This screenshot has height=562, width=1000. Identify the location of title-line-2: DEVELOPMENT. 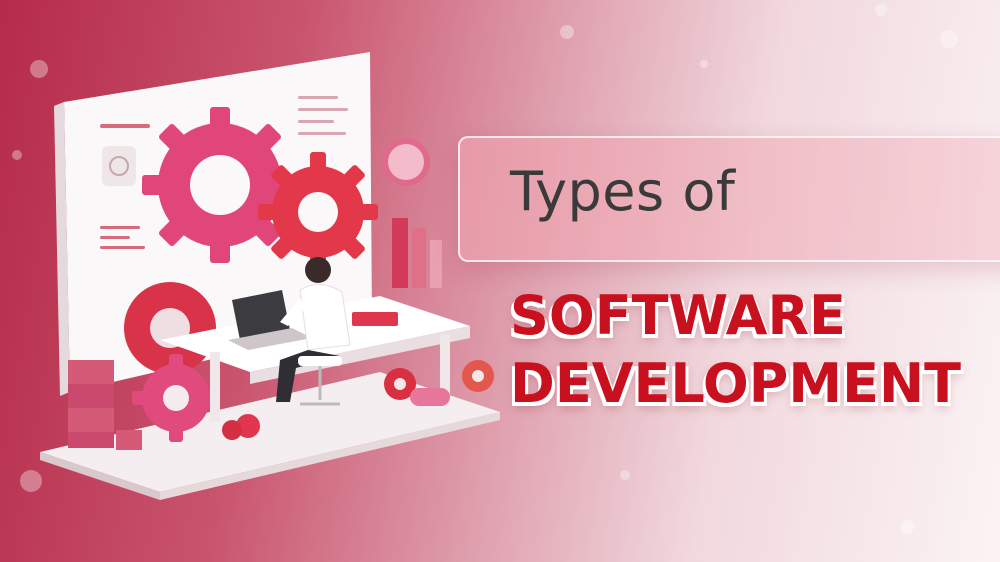
(736, 383).